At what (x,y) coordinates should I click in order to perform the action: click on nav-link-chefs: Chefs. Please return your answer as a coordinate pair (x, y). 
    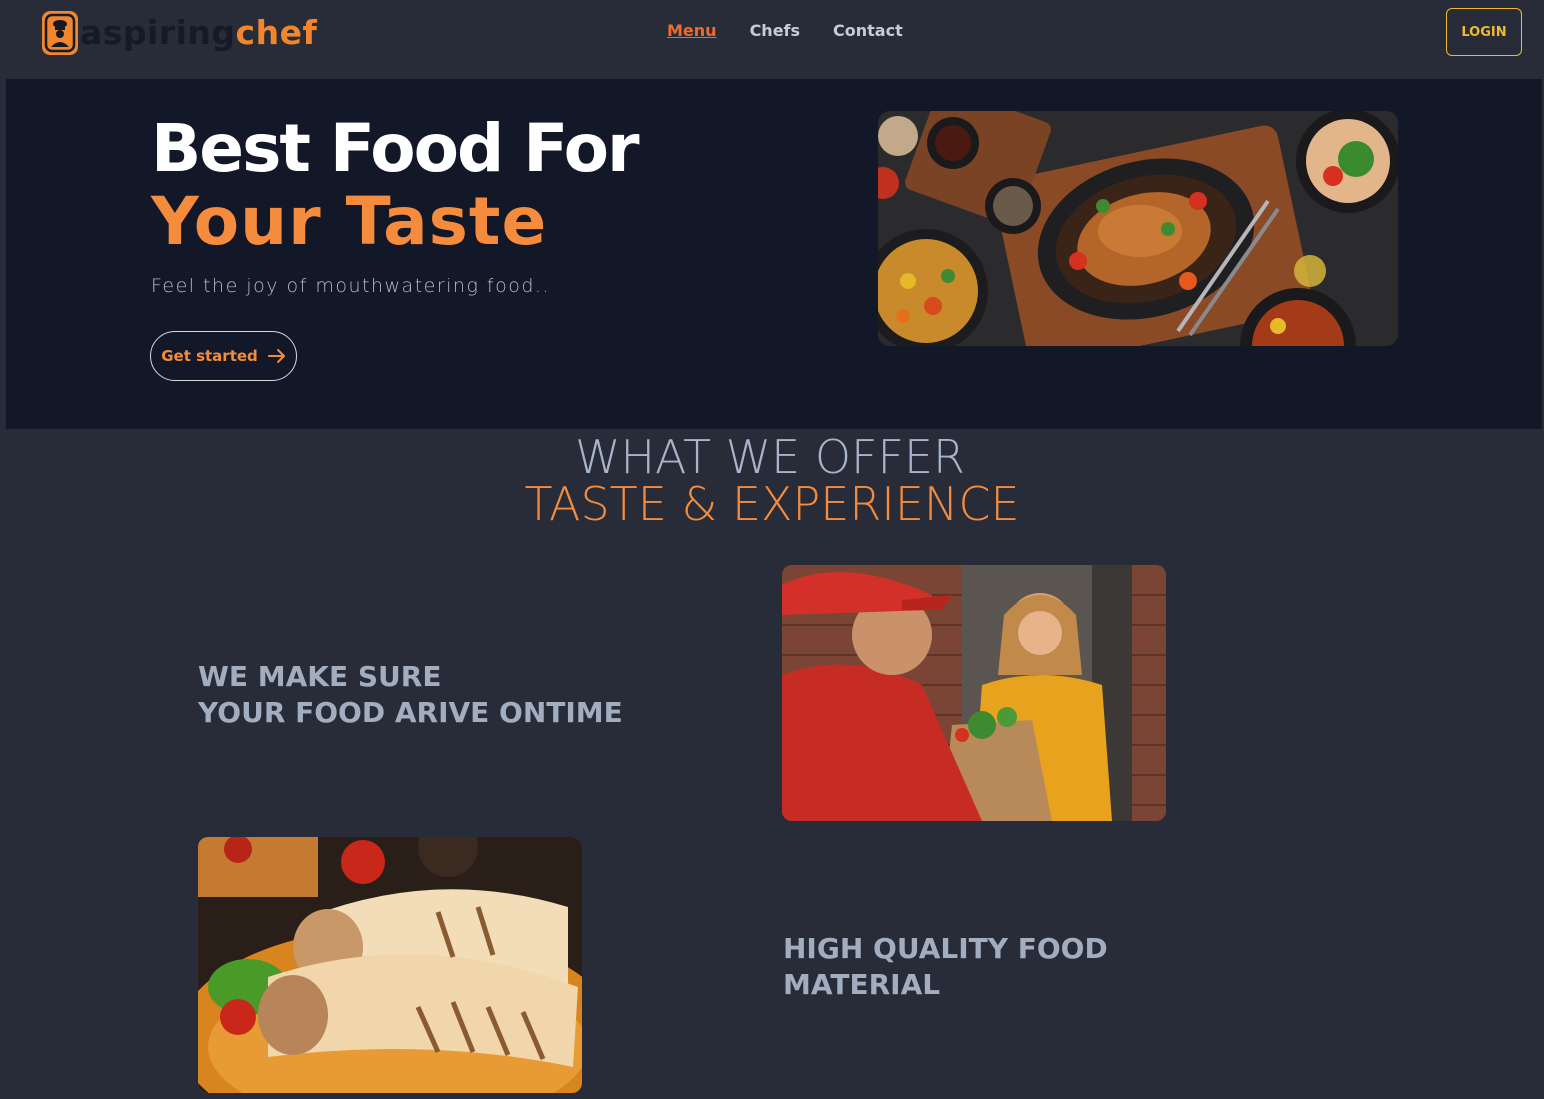
    Looking at the image, I should click on (775, 30).